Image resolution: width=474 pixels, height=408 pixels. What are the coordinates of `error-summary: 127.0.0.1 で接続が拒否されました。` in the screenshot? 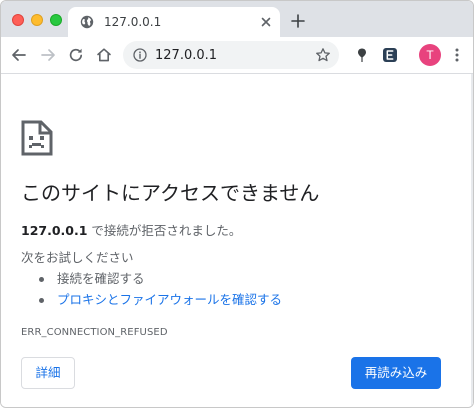 It's located at (131, 231).